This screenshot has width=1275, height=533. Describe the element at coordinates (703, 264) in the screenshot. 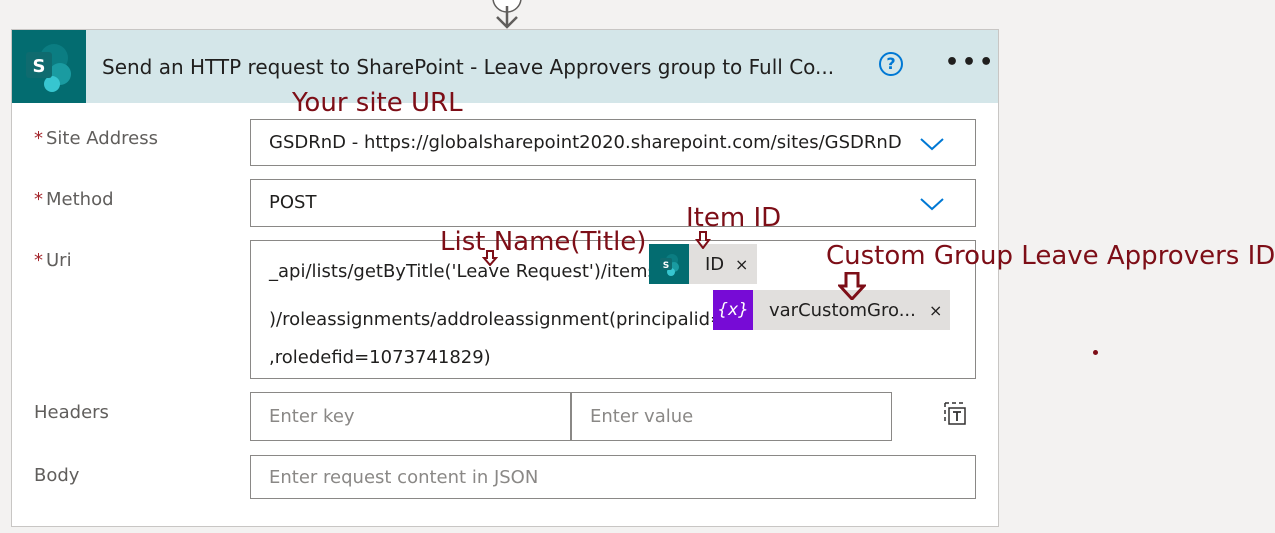

I see `id-token: S ID ×` at that location.